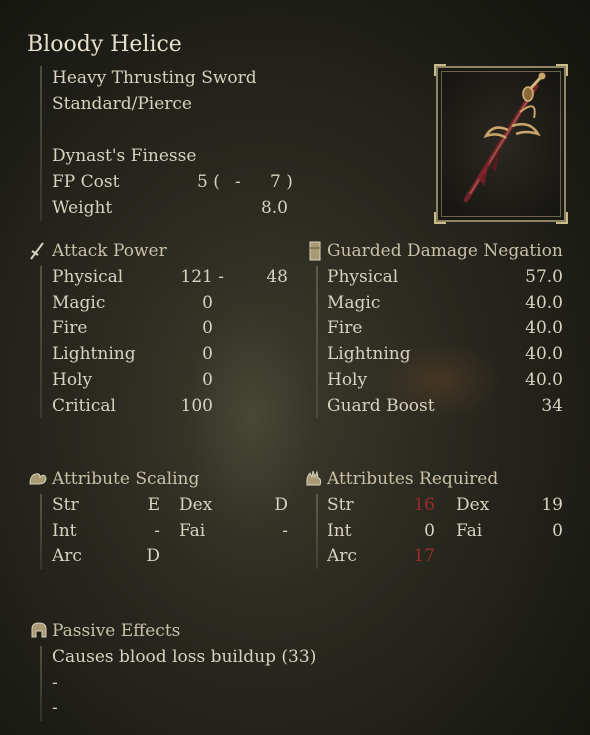  What do you see at coordinates (109, 251) in the screenshot?
I see `attack-power-header: Attack Power` at bounding box center [109, 251].